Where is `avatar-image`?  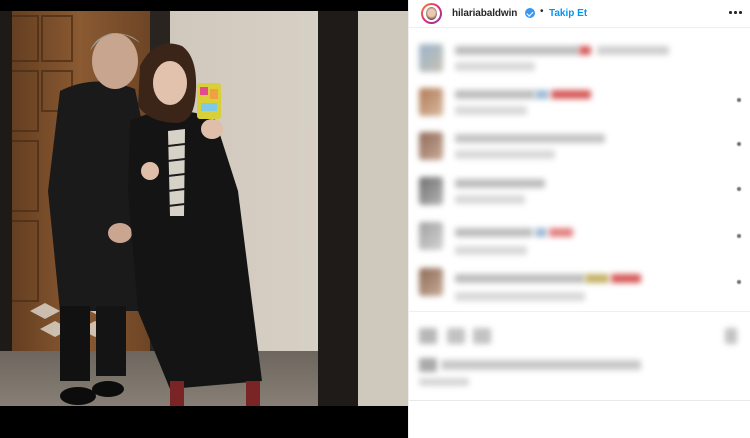 avatar-image is located at coordinates (431, 13).